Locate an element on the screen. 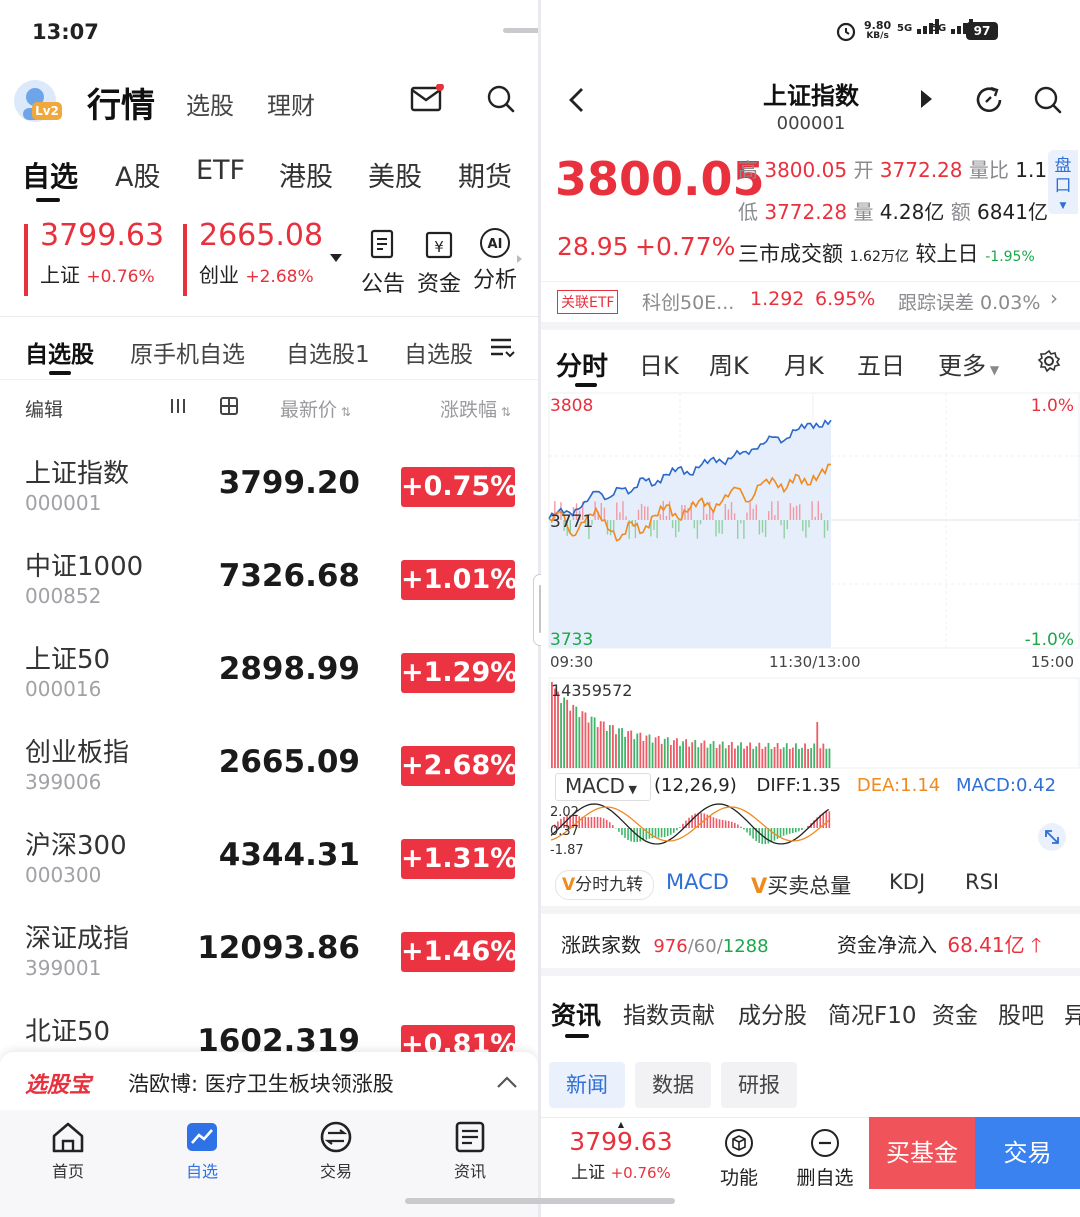 The height and width of the screenshot is (1217, 1080). chart-tab-weekly: 周K is located at coordinates (729, 363).